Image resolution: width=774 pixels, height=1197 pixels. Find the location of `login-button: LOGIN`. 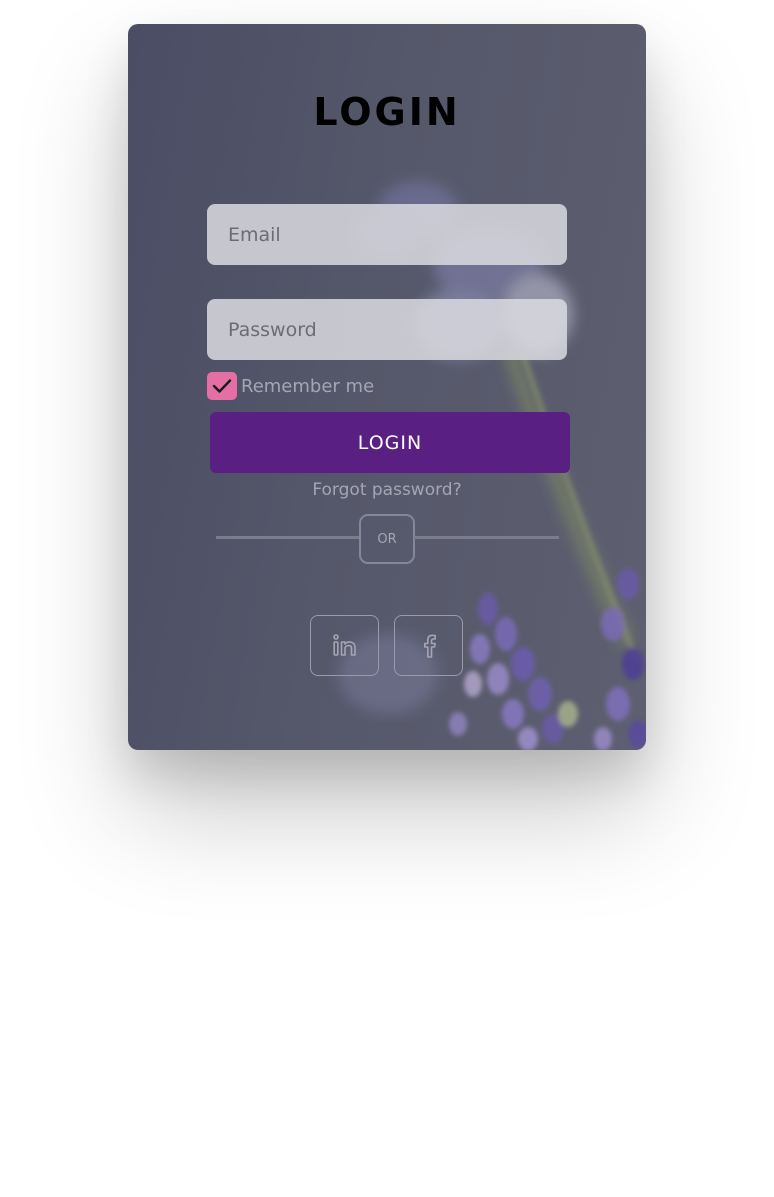

login-button: LOGIN is located at coordinates (390, 442).